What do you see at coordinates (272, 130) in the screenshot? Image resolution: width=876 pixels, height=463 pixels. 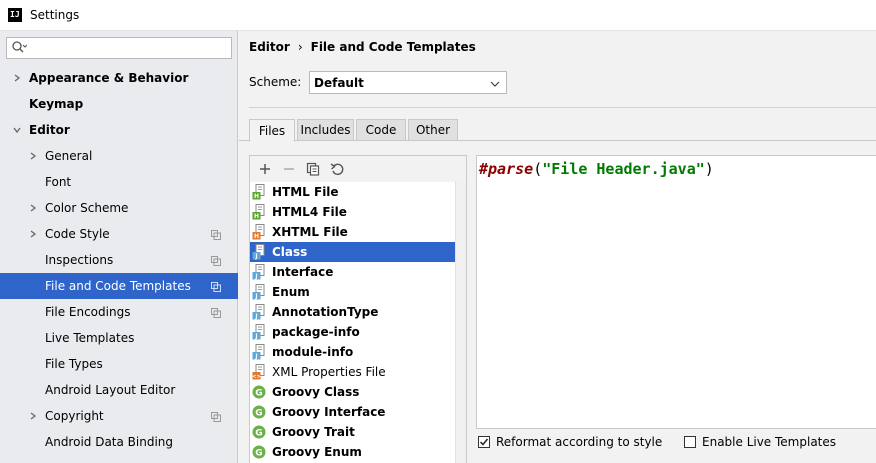 I see `tab-files: Files` at bounding box center [272, 130].